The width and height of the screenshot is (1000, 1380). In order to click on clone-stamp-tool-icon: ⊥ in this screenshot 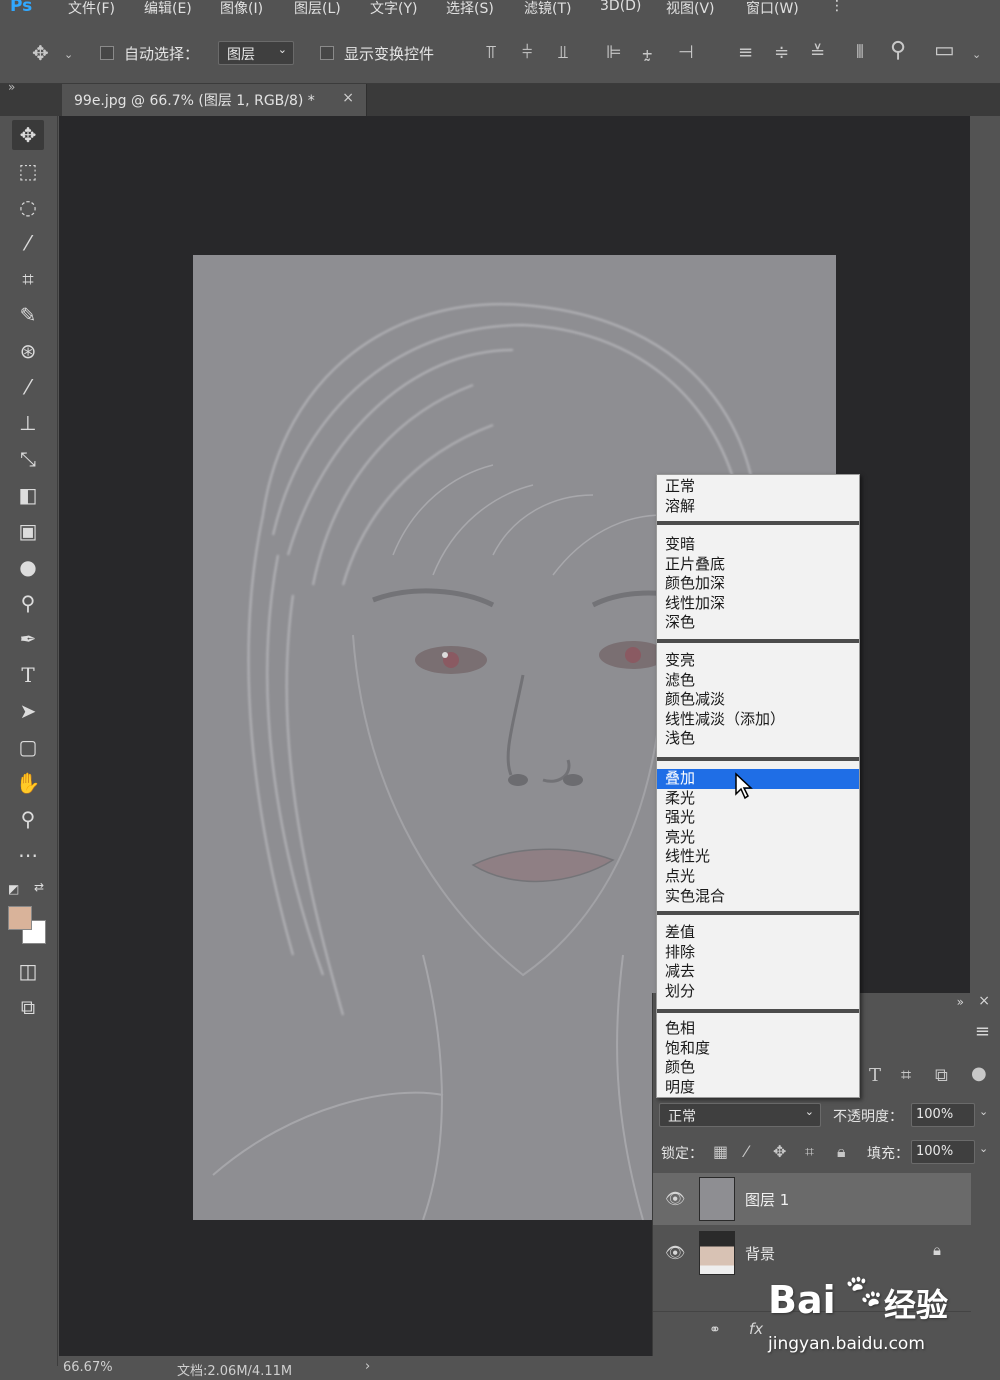, I will do `click(28, 423)`.